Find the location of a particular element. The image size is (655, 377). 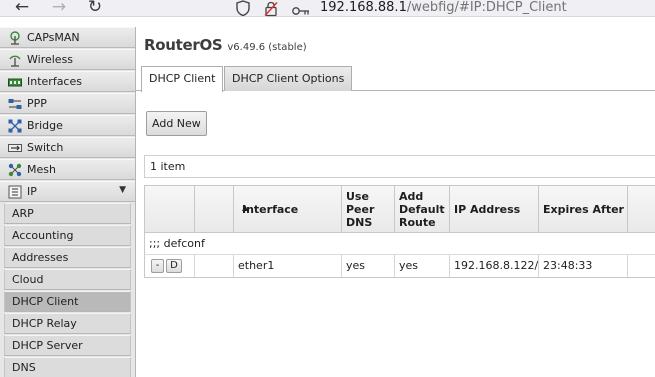

sidebar-subitem-label: DHCP Server is located at coordinates (47, 345).